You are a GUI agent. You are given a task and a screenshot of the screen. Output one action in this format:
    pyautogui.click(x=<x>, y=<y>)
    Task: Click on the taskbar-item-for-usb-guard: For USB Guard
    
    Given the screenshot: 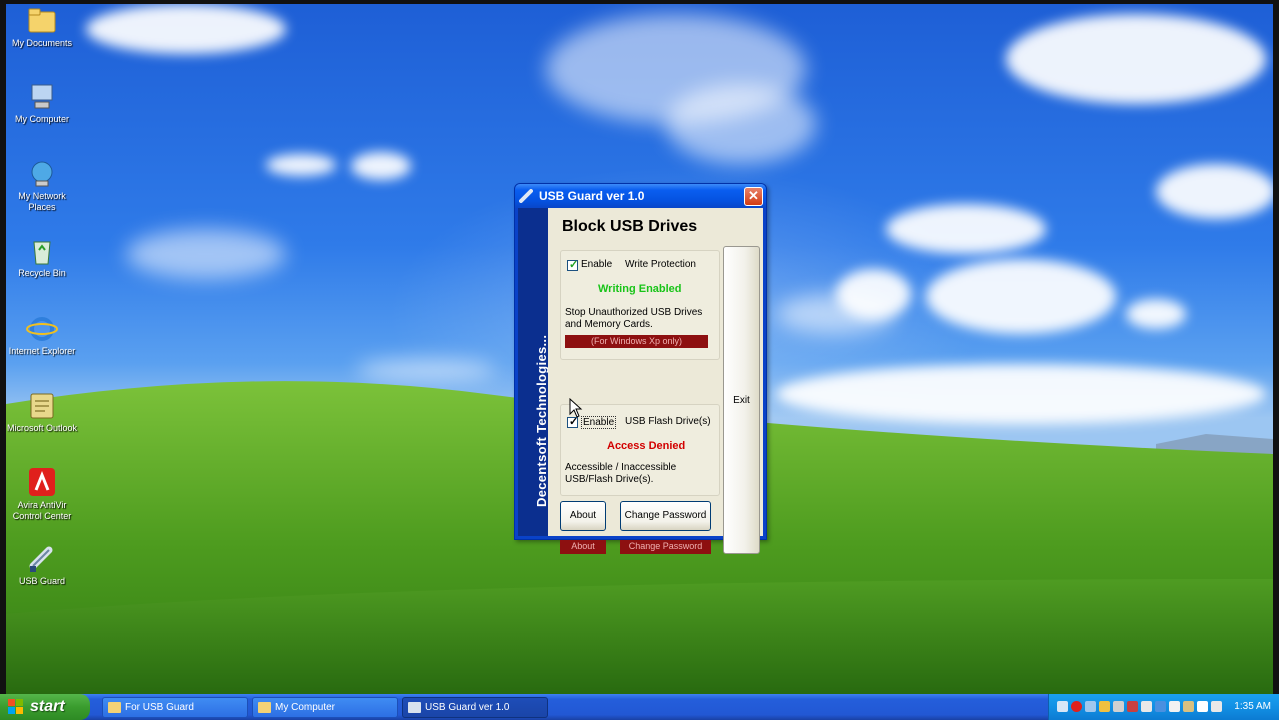 What is the action you would take?
    pyautogui.click(x=175, y=707)
    